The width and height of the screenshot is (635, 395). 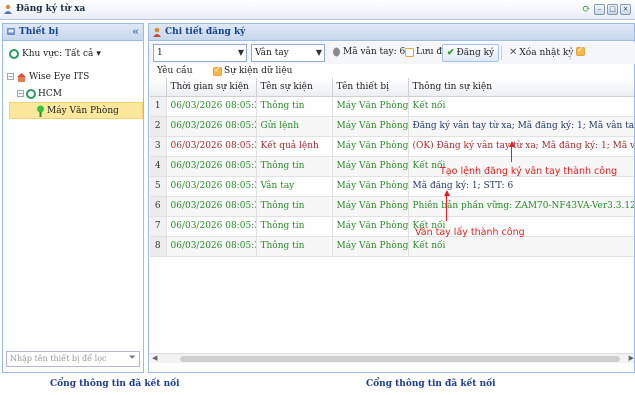 I want to click on user-icon, so click(x=157, y=32).